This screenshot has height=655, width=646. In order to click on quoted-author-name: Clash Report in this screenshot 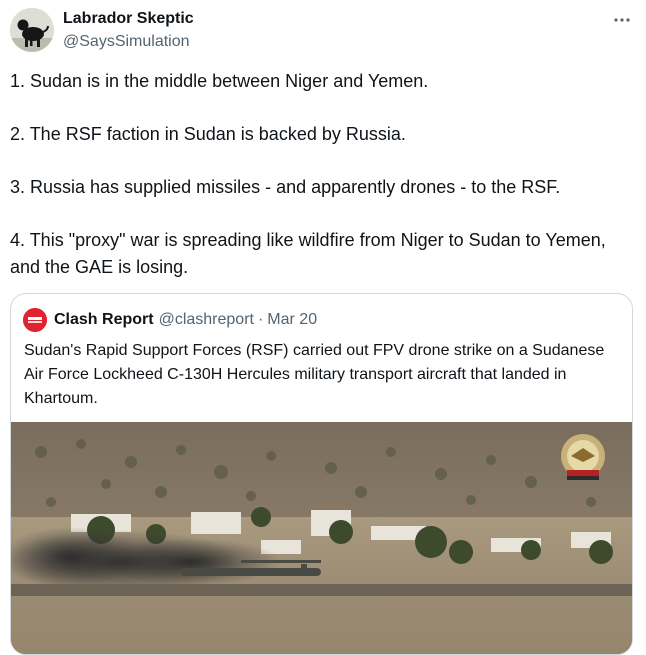, I will do `click(104, 320)`.